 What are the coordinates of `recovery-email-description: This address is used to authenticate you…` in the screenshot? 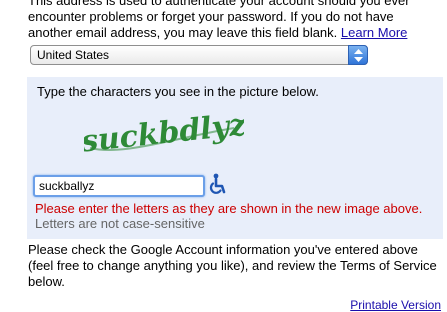 It's located at (234, 20).